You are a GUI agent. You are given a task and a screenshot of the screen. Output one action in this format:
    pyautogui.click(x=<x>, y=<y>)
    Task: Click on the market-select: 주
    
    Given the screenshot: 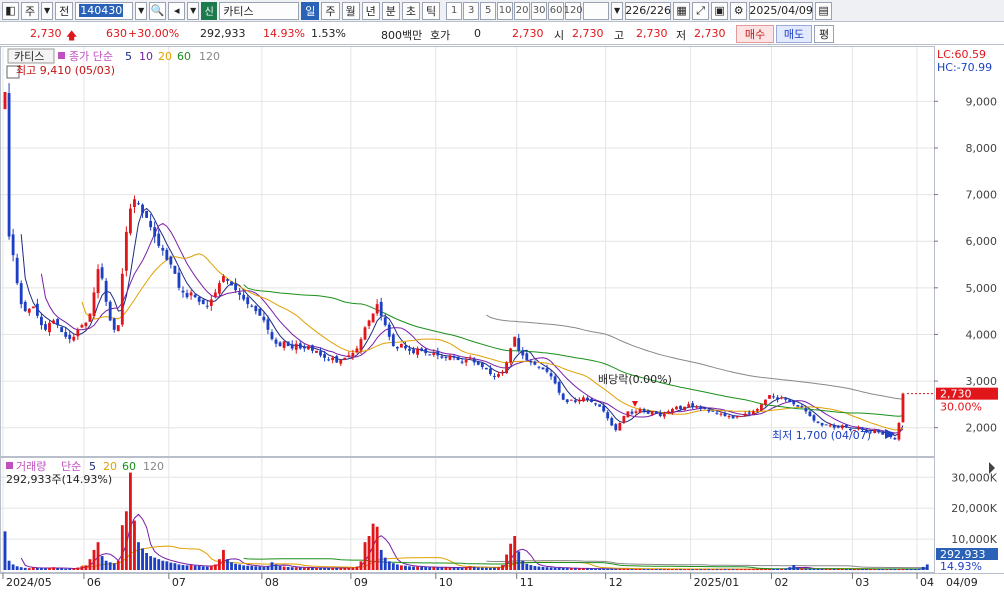 What is the action you would take?
    pyautogui.click(x=30, y=10)
    